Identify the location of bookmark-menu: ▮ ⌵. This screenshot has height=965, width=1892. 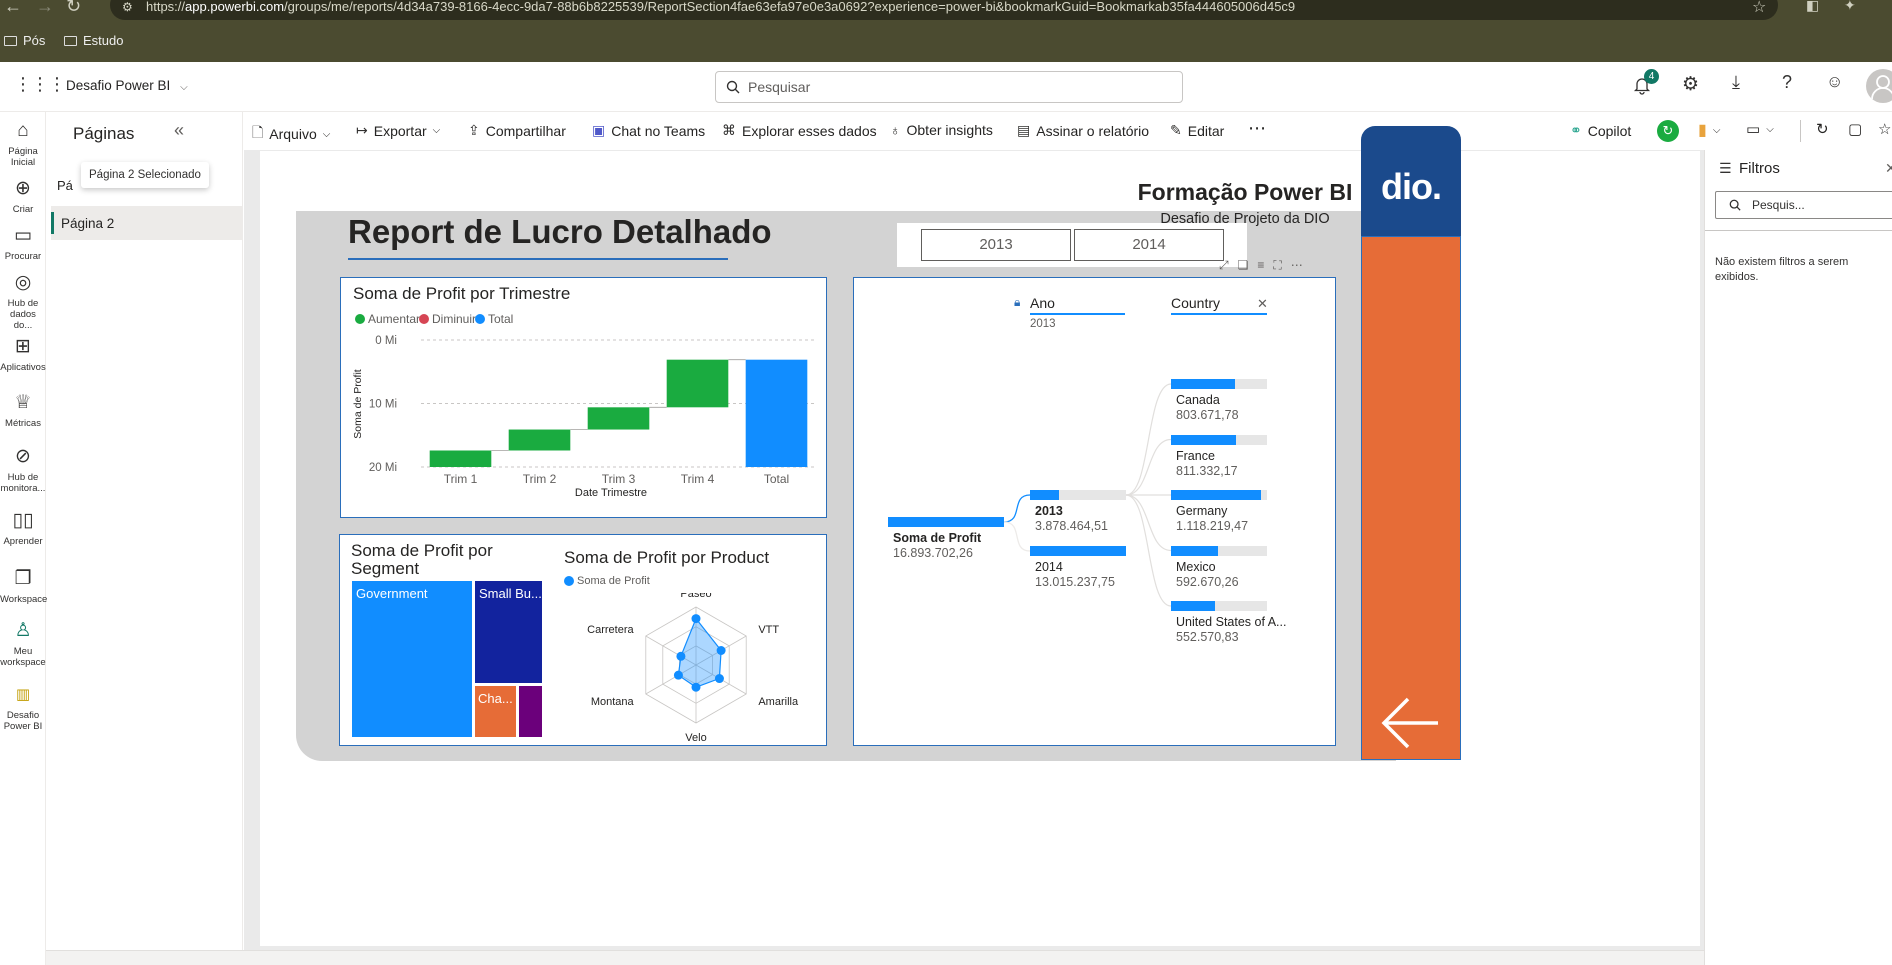
(1709, 130).